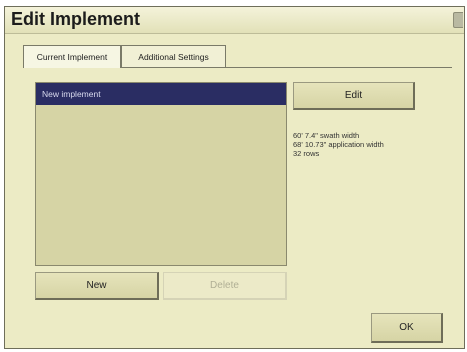  Describe the element at coordinates (338, 144) in the screenshot. I see `application-width-text: 68' 10.73" application width` at that location.